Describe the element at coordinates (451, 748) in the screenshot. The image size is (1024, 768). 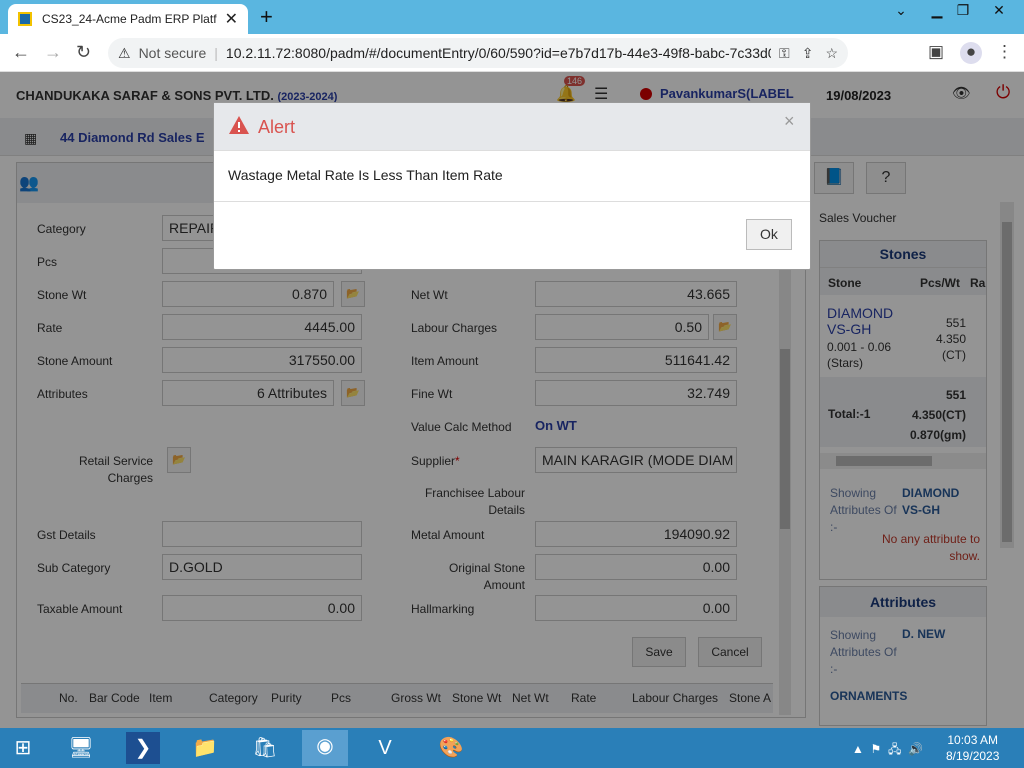
I see `paint-icon: 🎨` at that location.